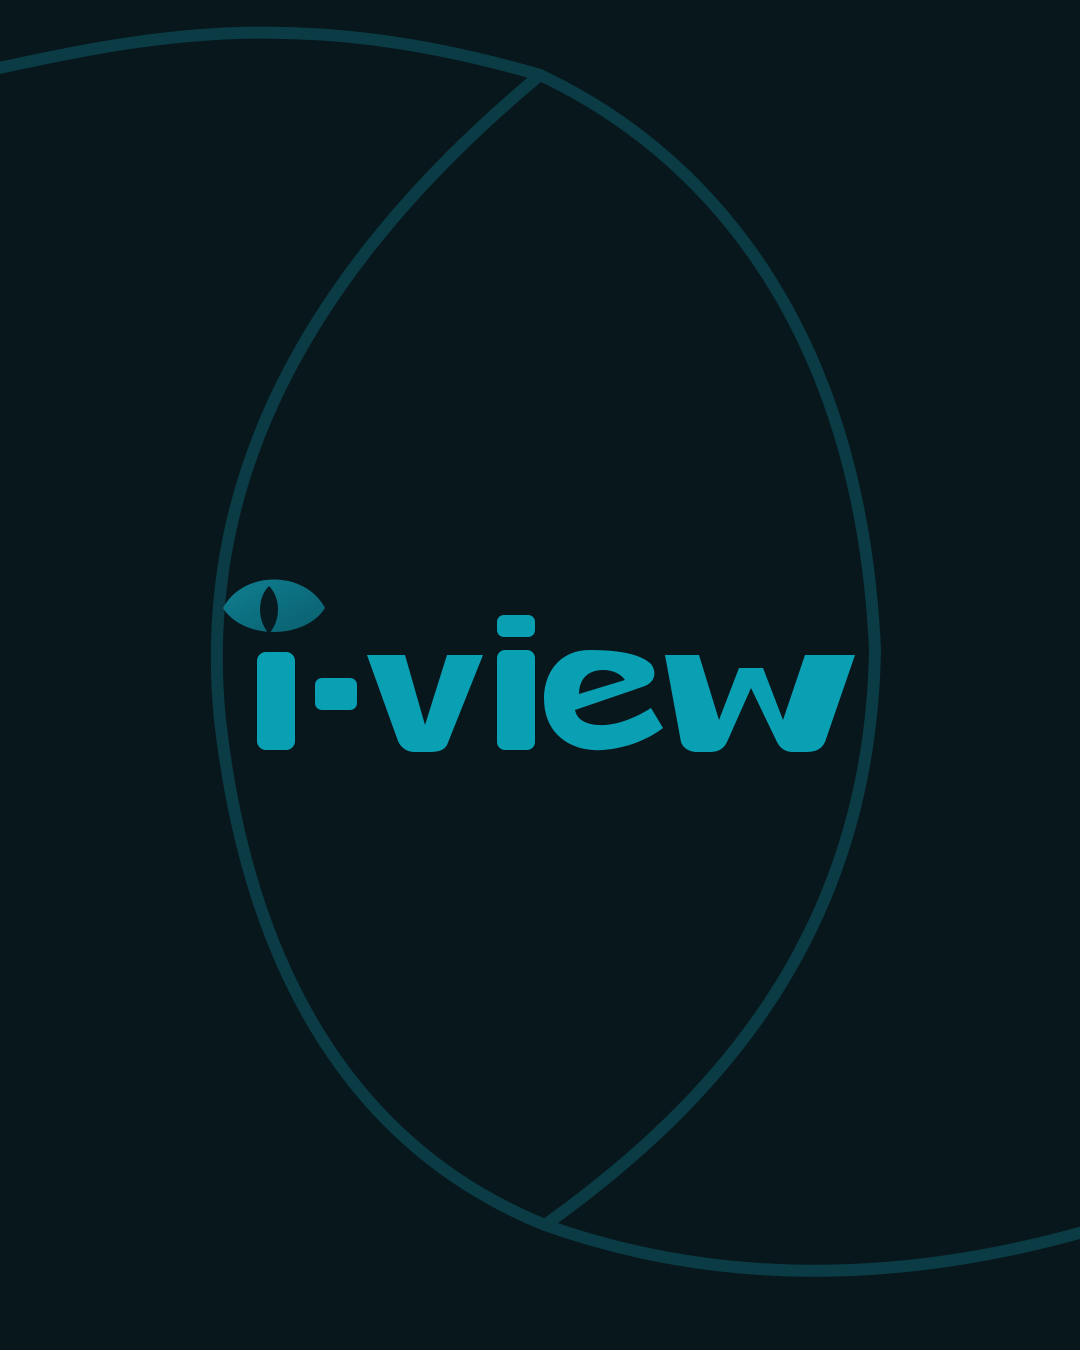  What do you see at coordinates (273, 53) in the screenshot?
I see `outer-arc-top` at bounding box center [273, 53].